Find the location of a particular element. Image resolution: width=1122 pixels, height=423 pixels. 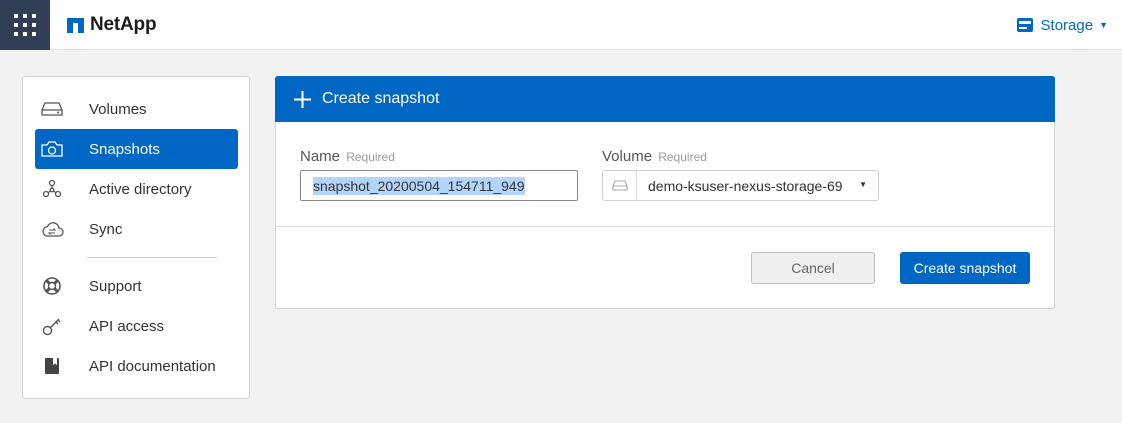

name-field-label: Name Required is located at coordinates (347, 156).